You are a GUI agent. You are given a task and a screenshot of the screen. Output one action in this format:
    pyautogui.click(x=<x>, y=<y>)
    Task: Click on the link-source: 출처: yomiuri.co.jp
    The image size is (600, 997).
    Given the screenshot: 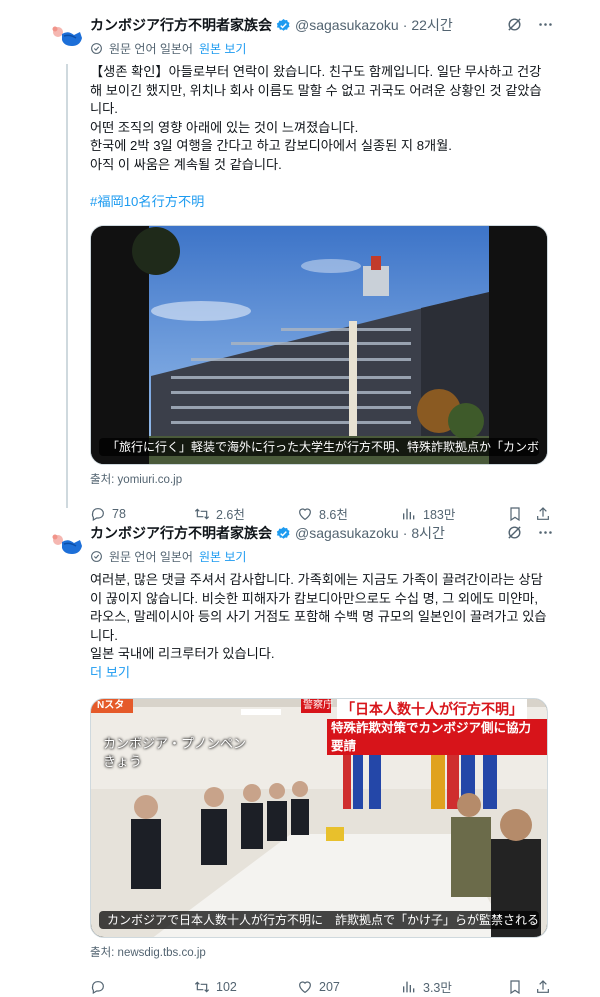 What is the action you would take?
    pyautogui.click(x=321, y=479)
    